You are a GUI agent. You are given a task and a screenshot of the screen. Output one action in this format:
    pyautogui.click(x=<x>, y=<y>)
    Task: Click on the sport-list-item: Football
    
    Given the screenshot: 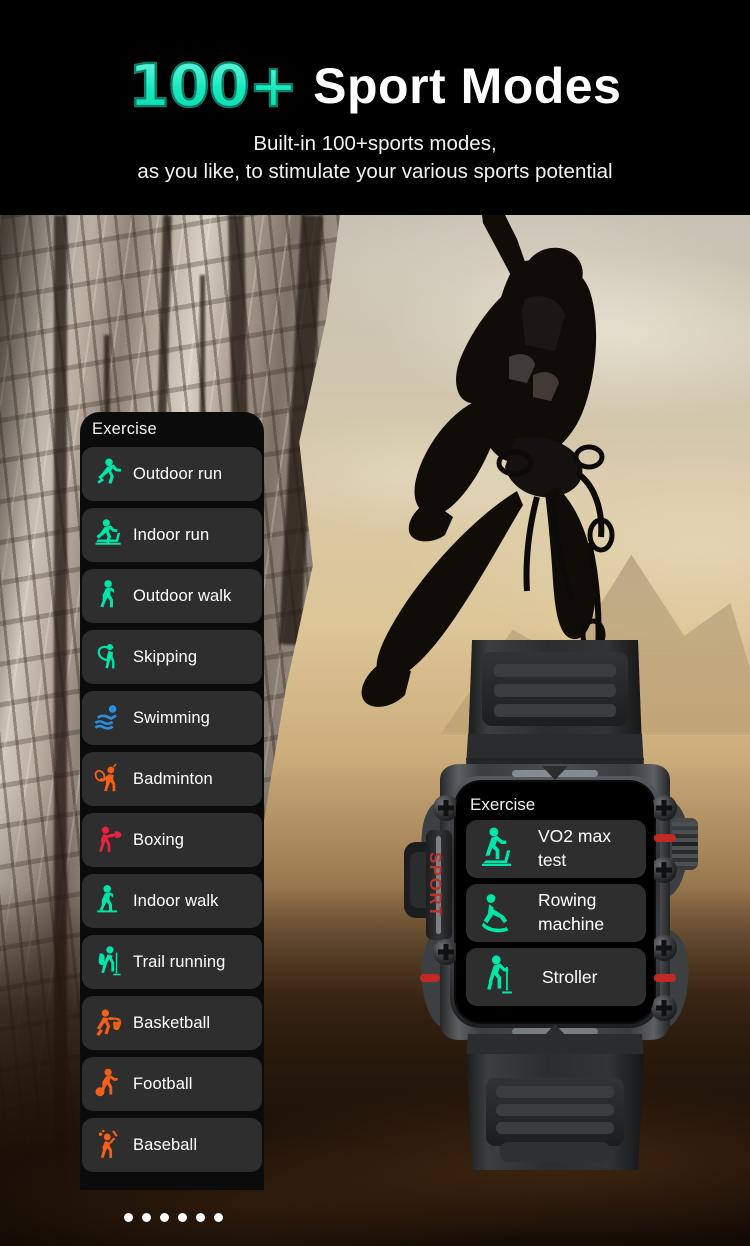 What is the action you would take?
    pyautogui.click(x=172, y=1084)
    